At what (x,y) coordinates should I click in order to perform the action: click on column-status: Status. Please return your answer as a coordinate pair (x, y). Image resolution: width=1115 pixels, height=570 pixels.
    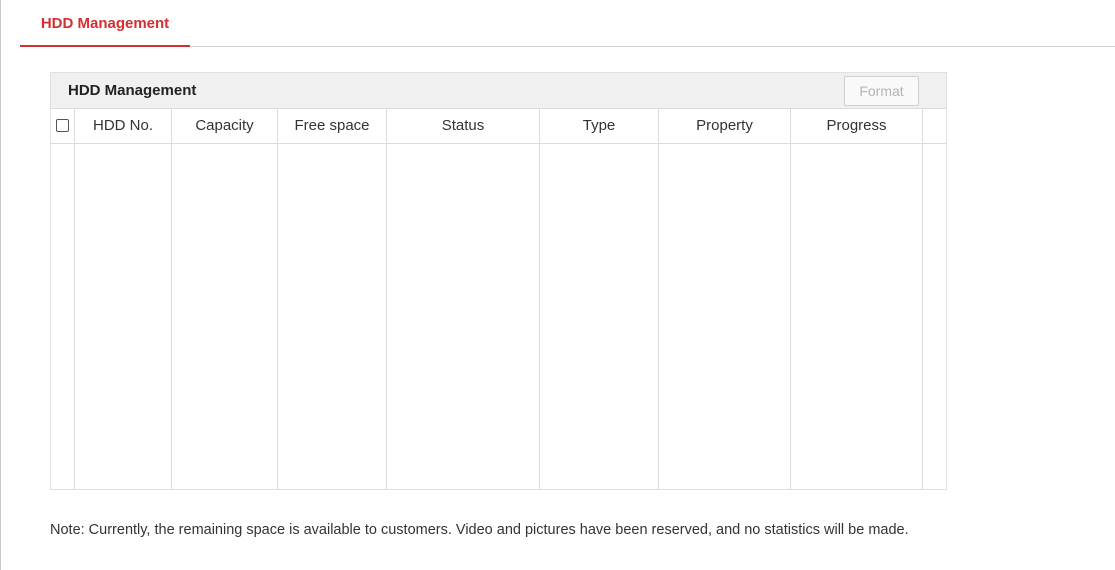
    Looking at the image, I should click on (463, 299).